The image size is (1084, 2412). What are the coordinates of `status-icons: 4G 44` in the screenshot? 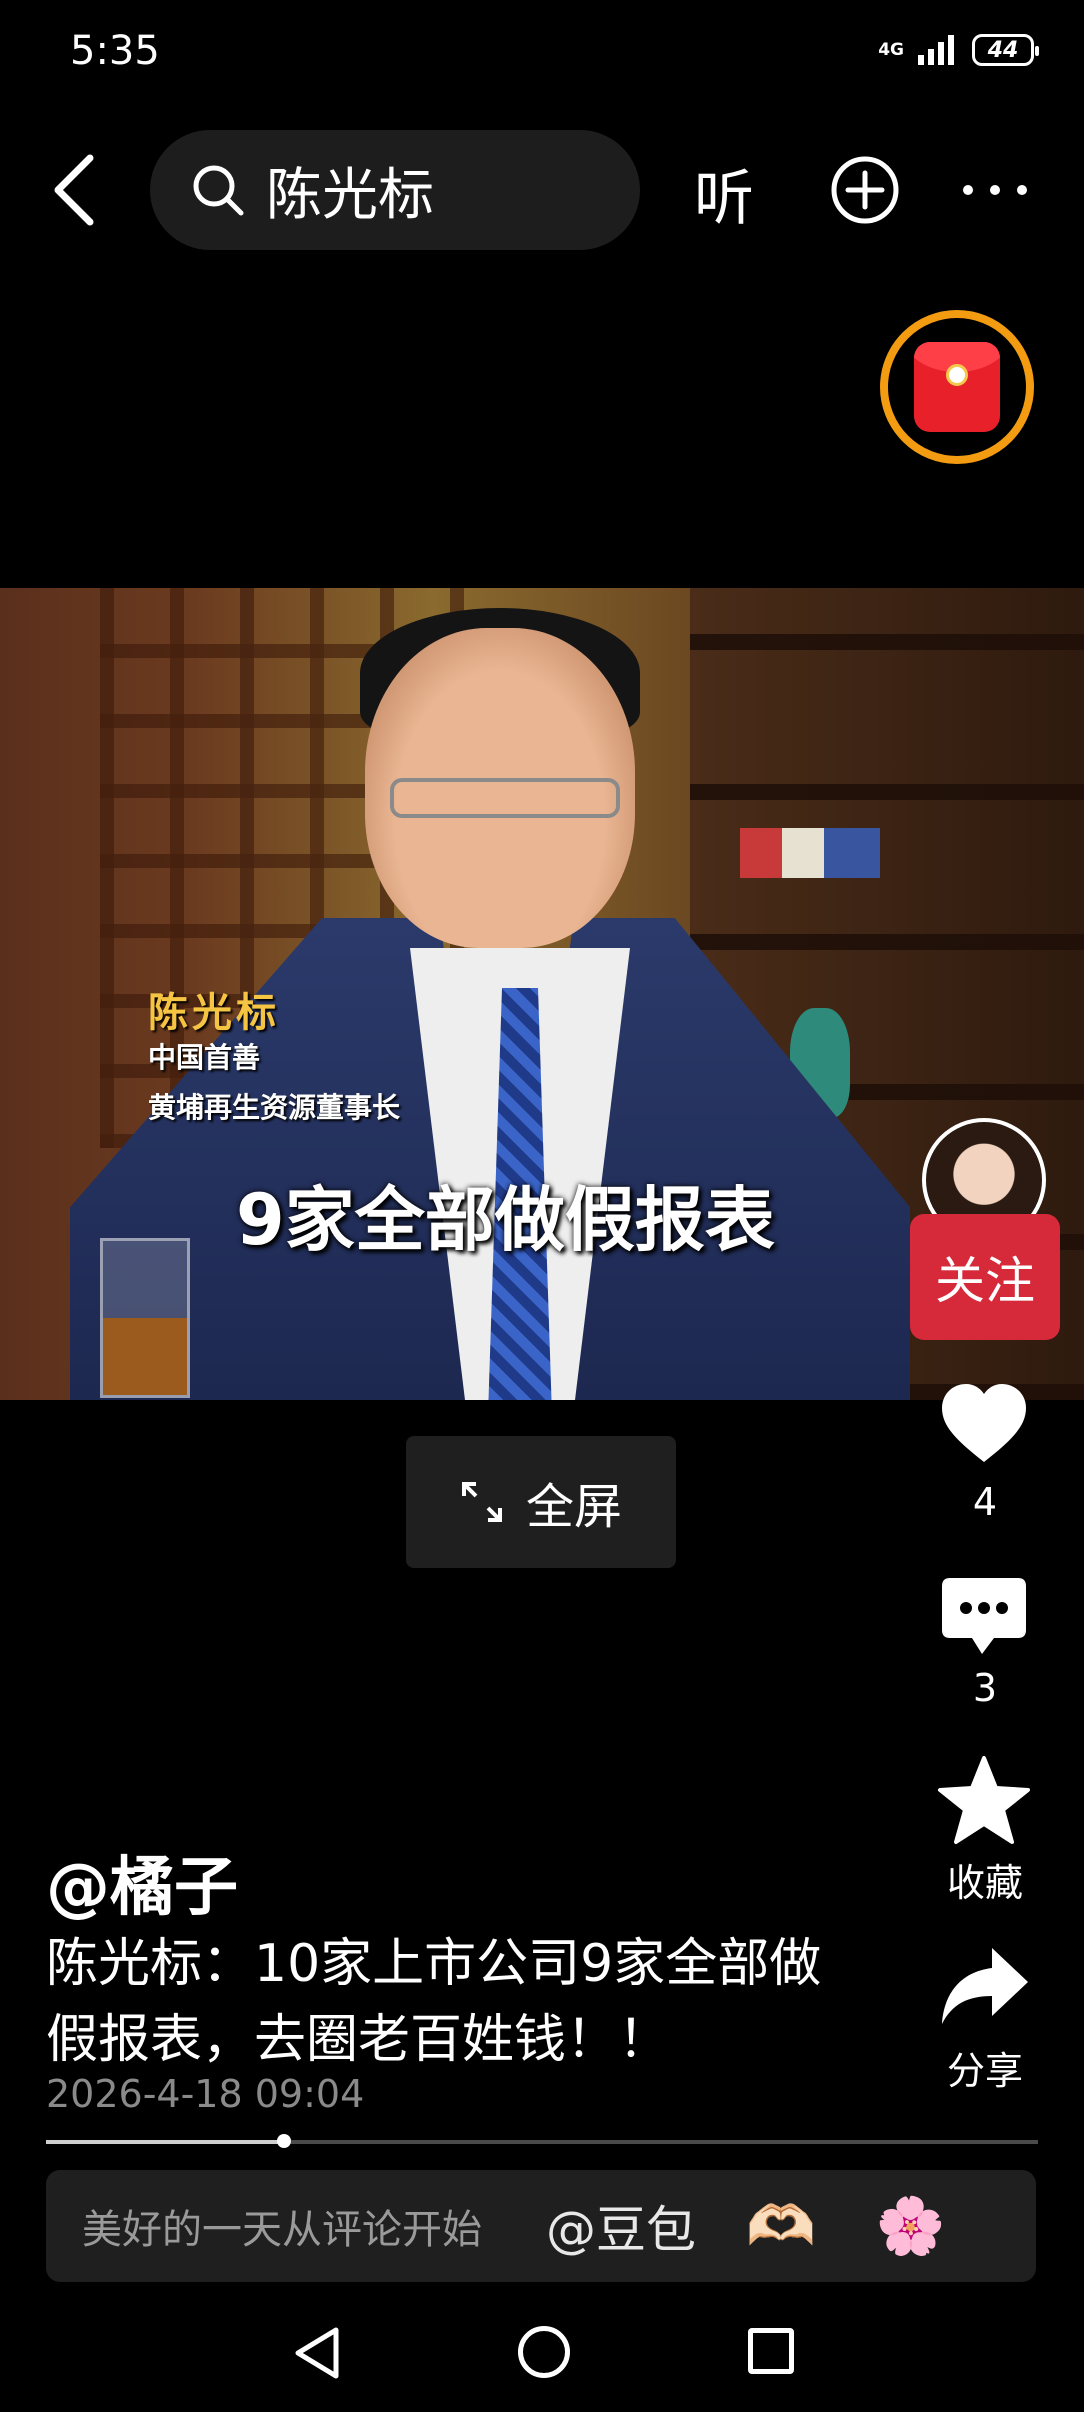 It's located at (958, 50).